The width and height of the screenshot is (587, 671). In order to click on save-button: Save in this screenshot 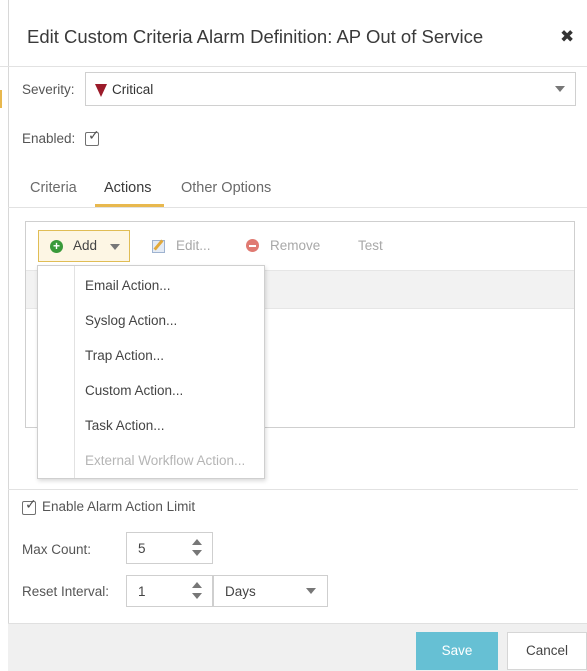, I will do `click(457, 651)`.